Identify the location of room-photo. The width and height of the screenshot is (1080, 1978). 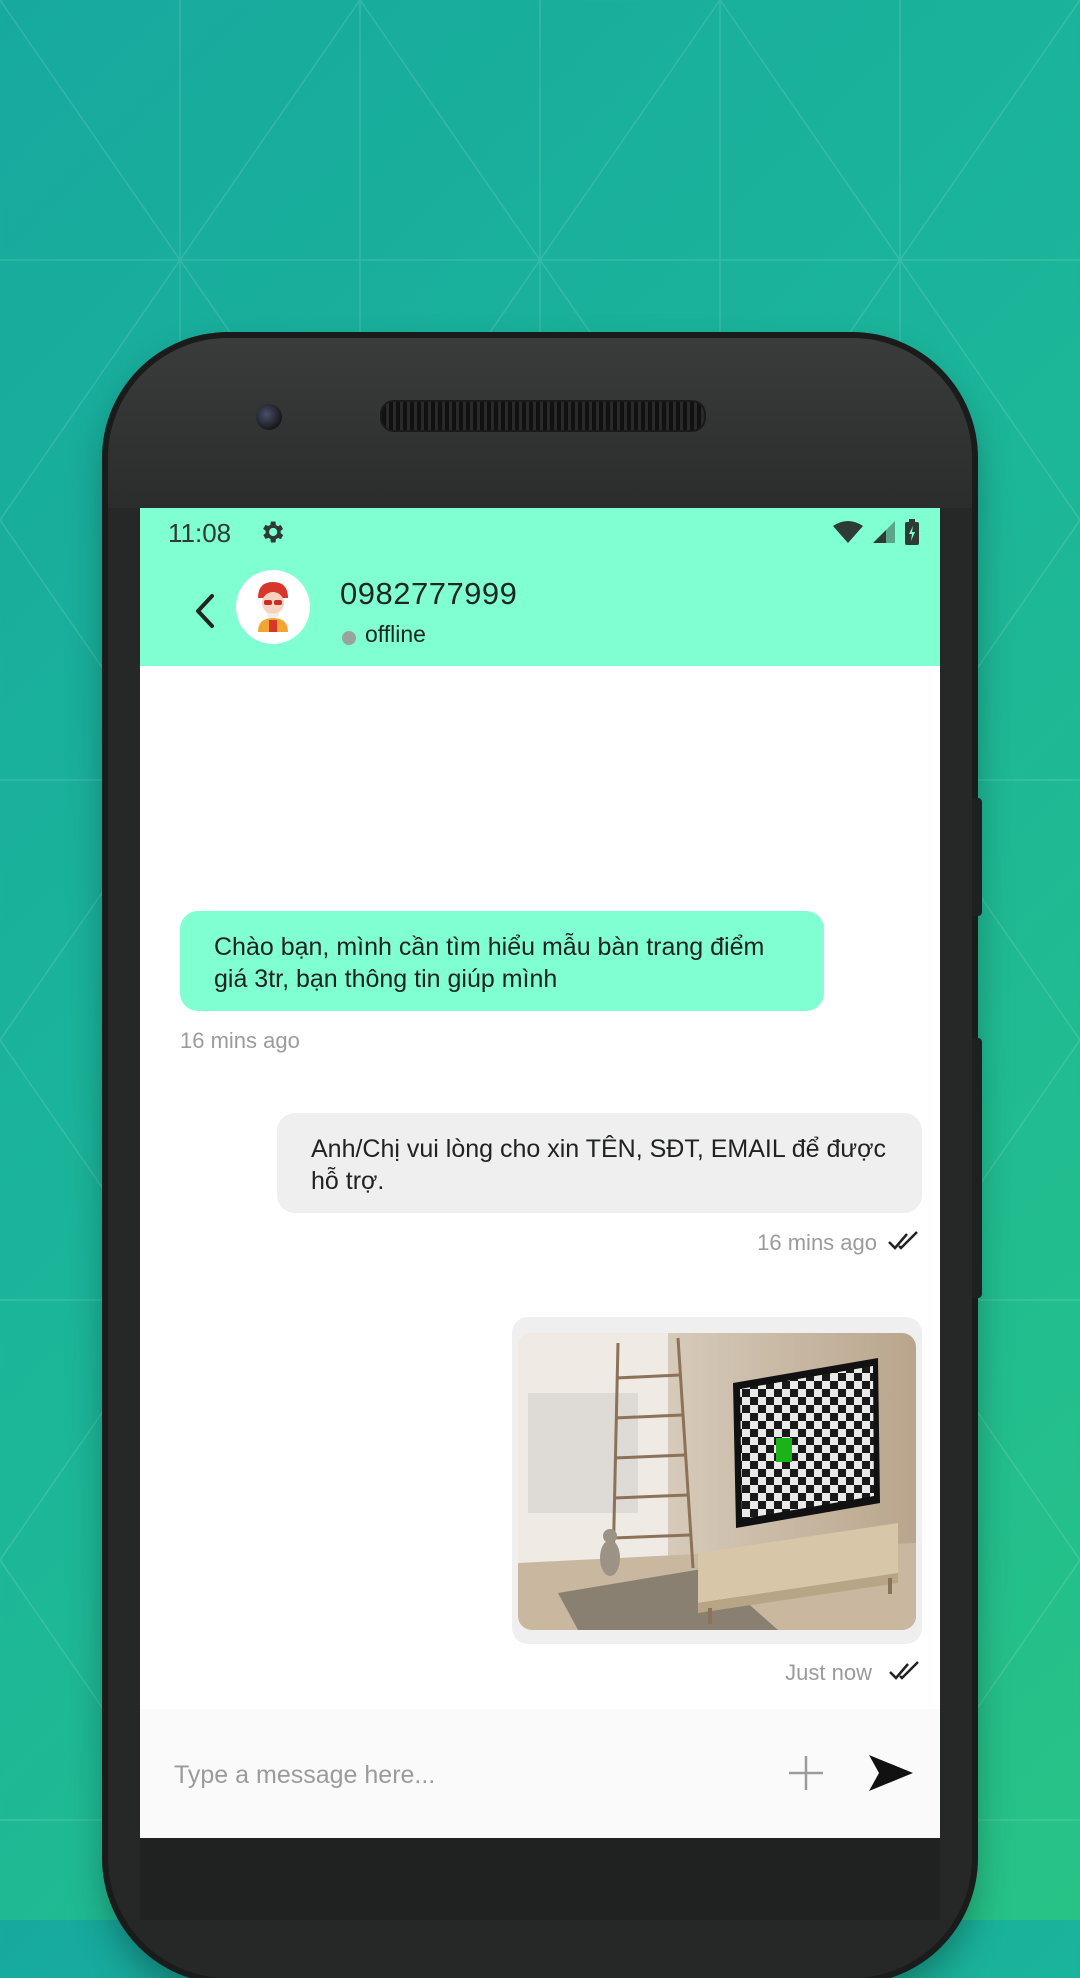
(717, 1481).